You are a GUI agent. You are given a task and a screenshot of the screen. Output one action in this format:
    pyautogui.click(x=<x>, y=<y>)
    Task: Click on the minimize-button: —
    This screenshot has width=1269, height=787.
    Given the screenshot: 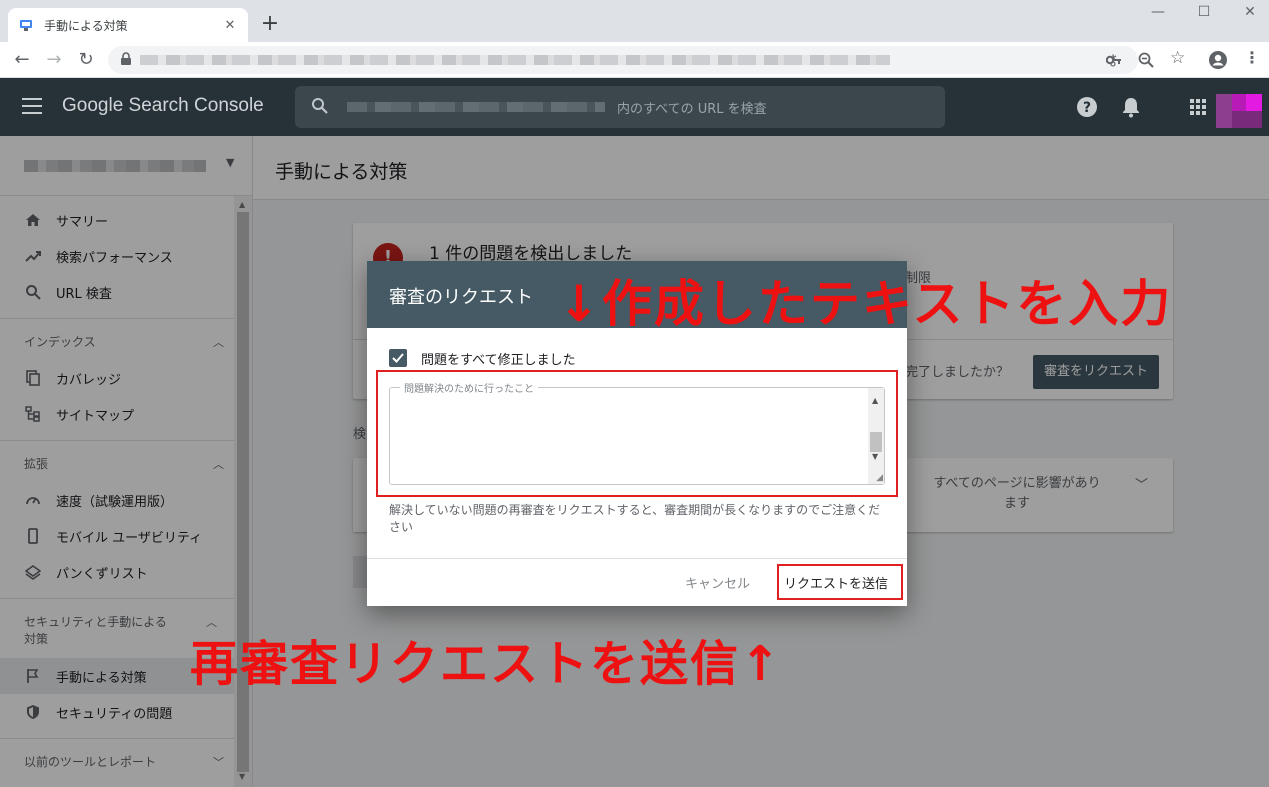 What is the action you would take?
    pyautogui.click(x=1158, y=12)
    